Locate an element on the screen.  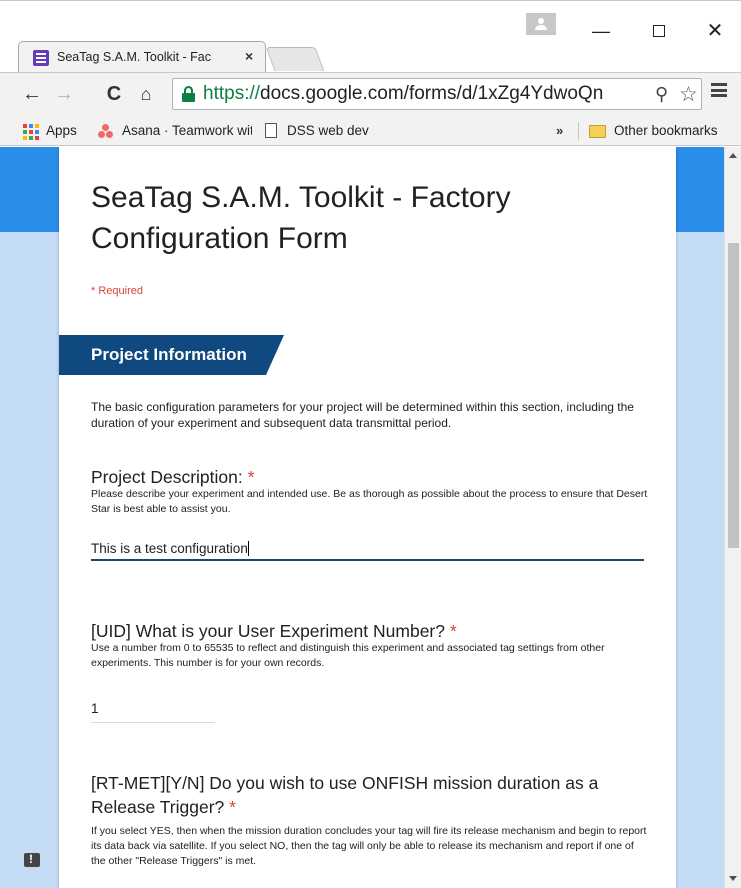
section-header: Project Information is located at coordinates (171, 355).